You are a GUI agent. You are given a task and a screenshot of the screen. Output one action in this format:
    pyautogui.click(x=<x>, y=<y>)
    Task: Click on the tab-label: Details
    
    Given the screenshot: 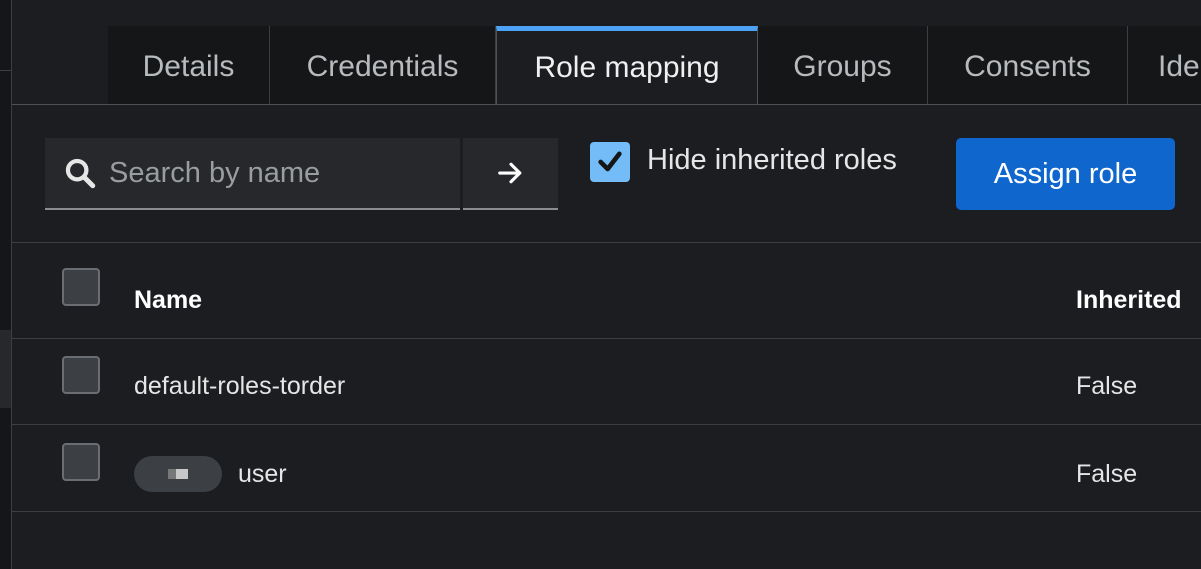 What is the action you would take?
    pyautogui.click(x=188, y=66)
    